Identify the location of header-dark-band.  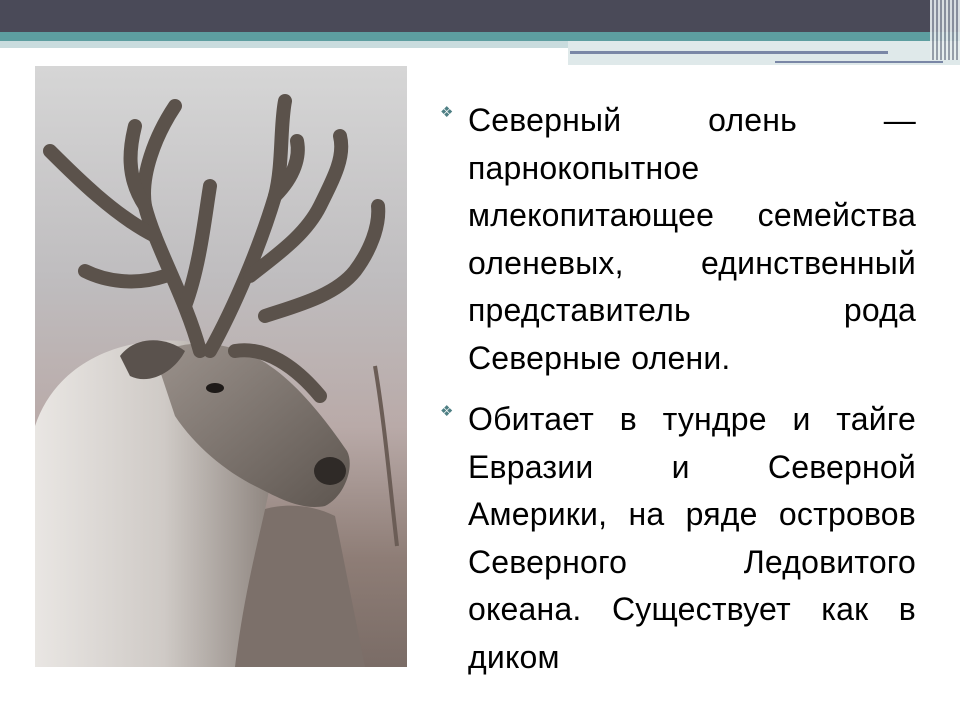
(480, 16).